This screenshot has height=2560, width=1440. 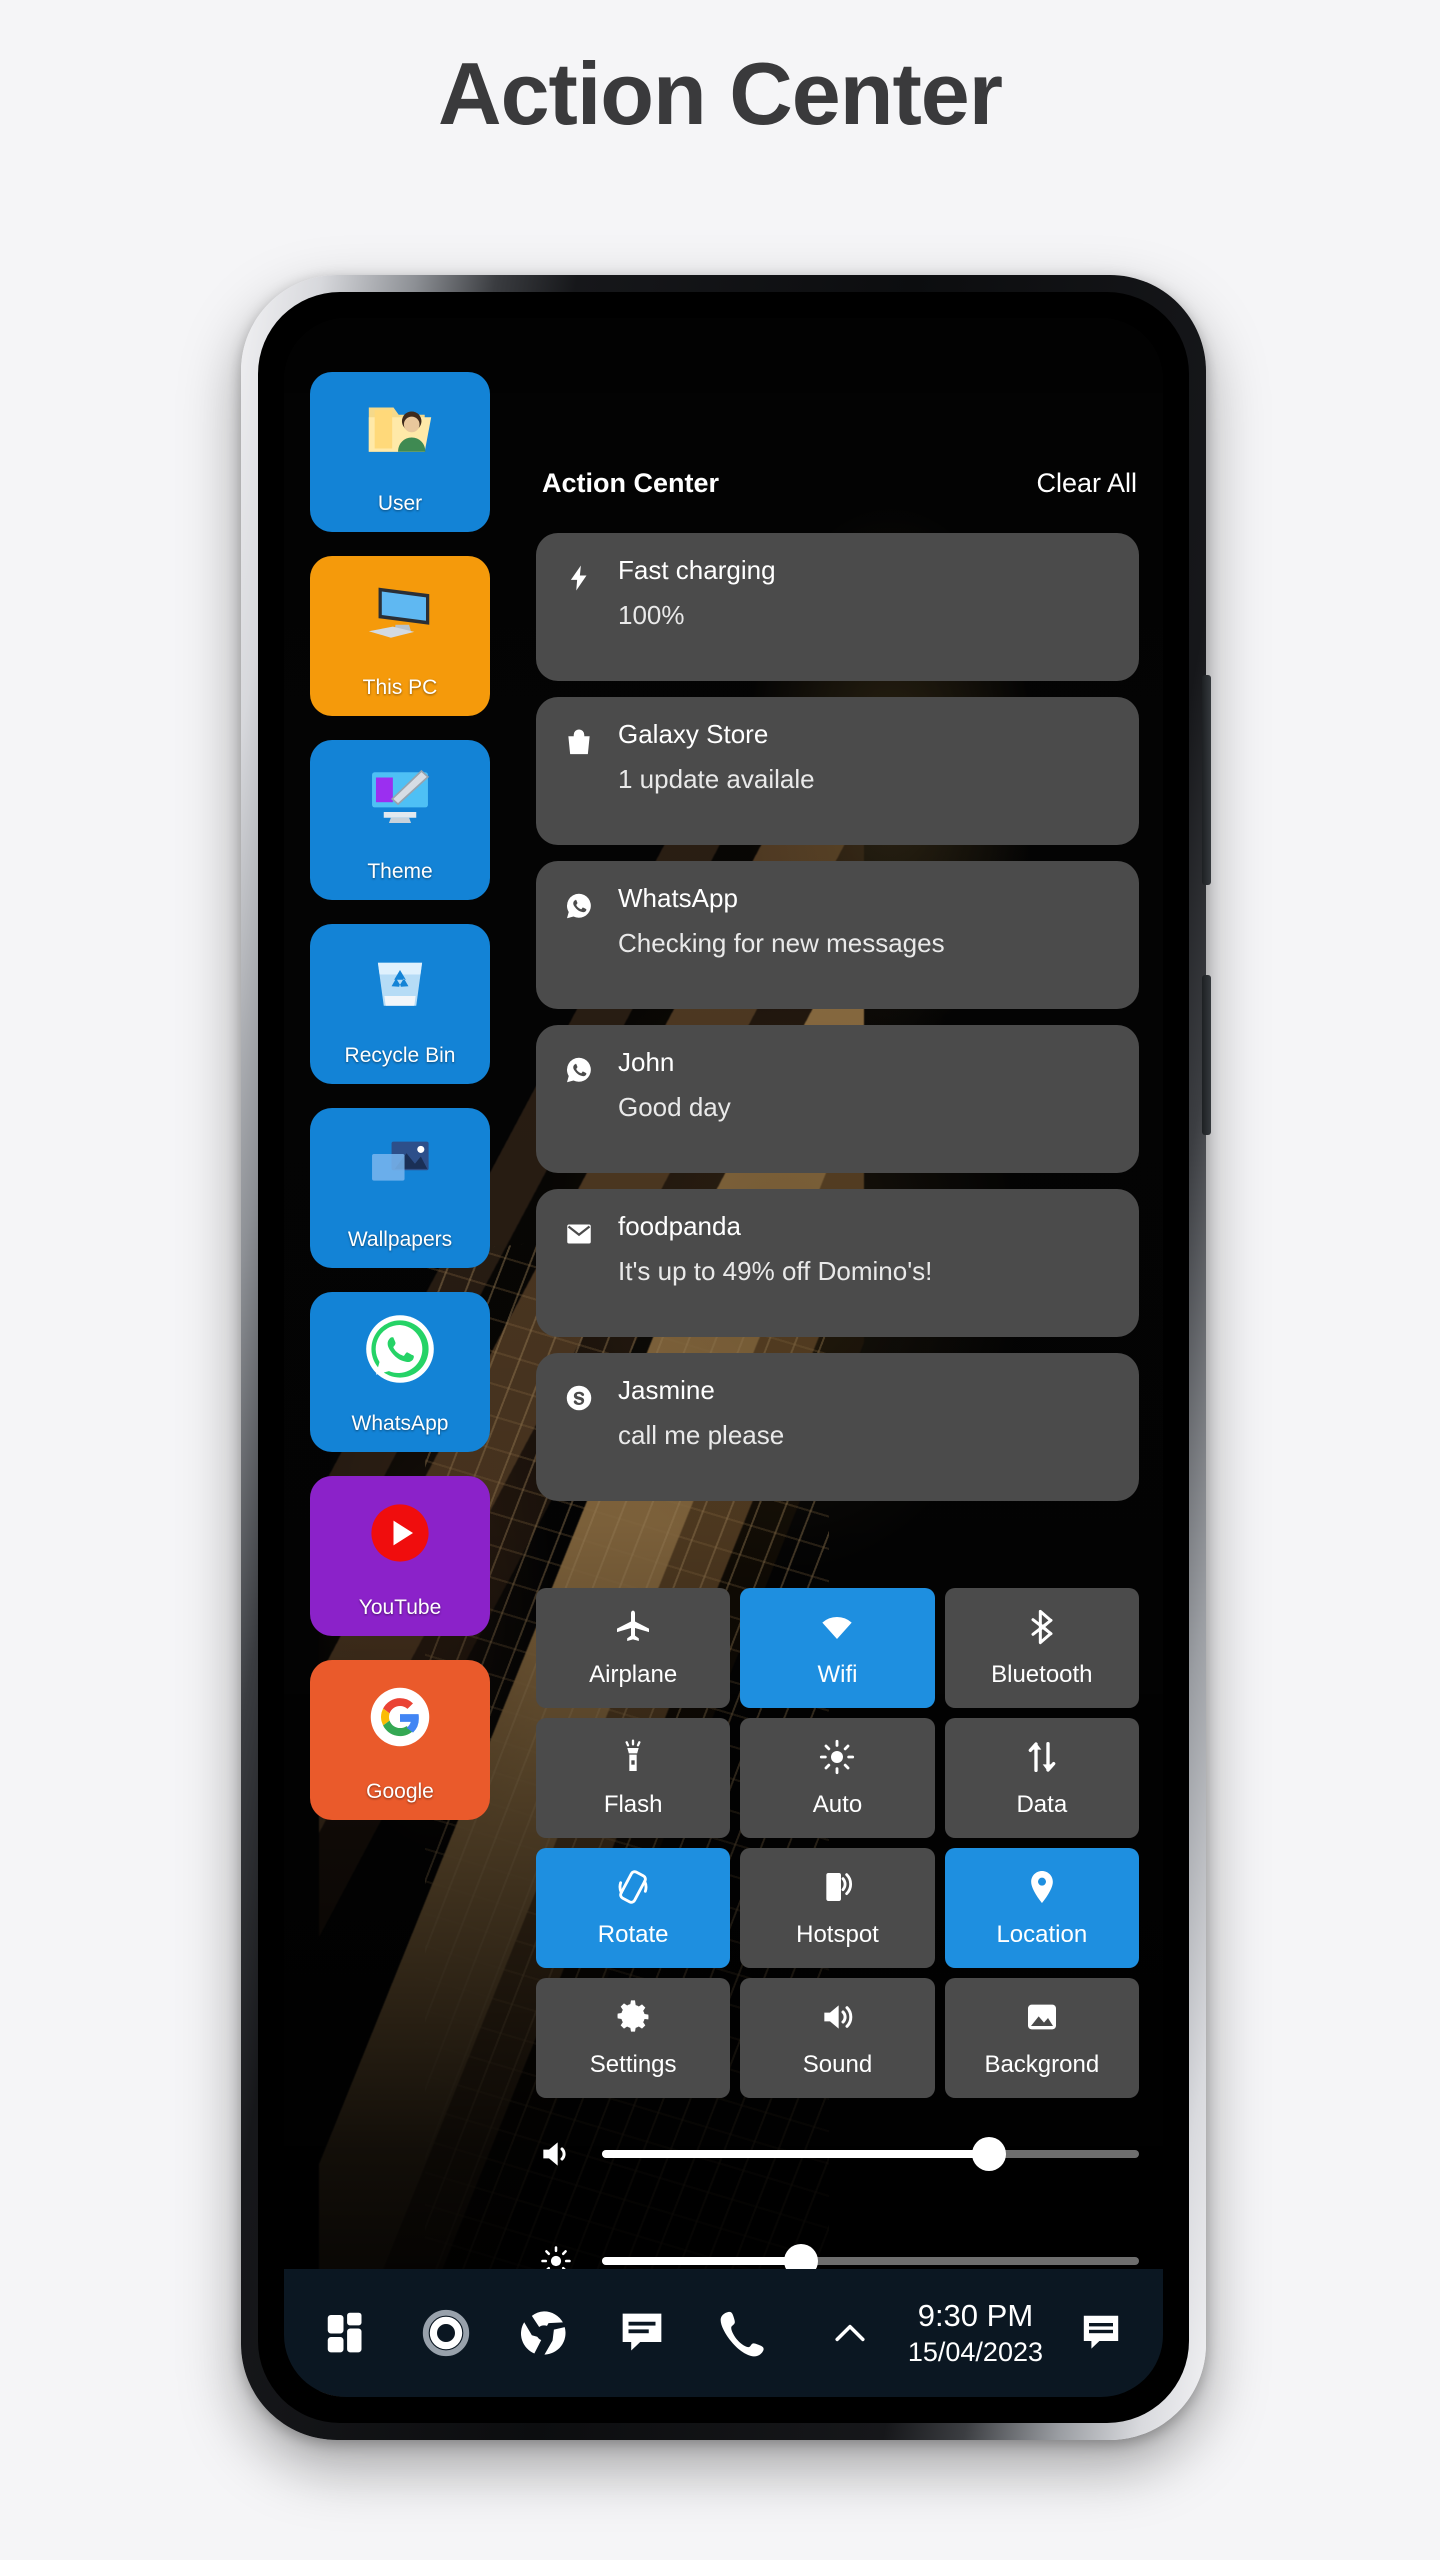 I want to click on wifi-icon, so click(x=837, y=1627).